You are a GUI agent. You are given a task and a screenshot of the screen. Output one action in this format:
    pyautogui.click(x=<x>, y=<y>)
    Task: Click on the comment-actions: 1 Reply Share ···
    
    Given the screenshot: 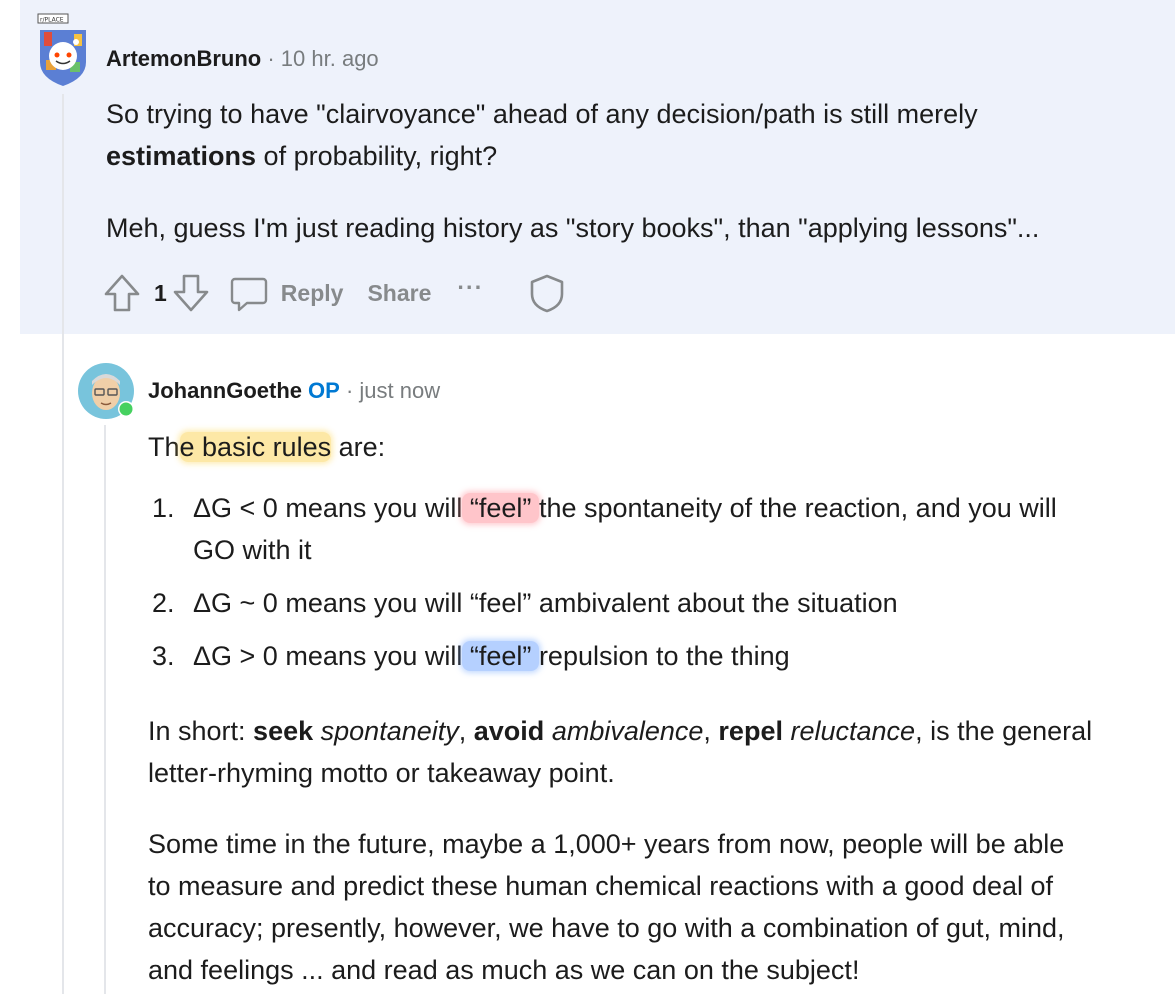 What is the action you would take?
    pyautogui.click(x=334, y=293)
    